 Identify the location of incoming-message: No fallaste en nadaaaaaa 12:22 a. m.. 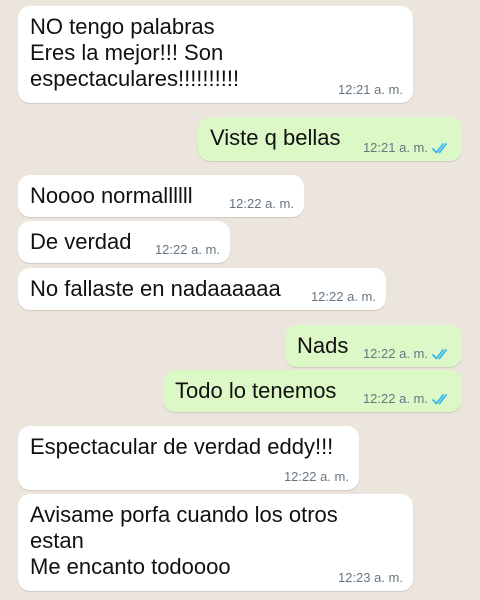
(202, 289).